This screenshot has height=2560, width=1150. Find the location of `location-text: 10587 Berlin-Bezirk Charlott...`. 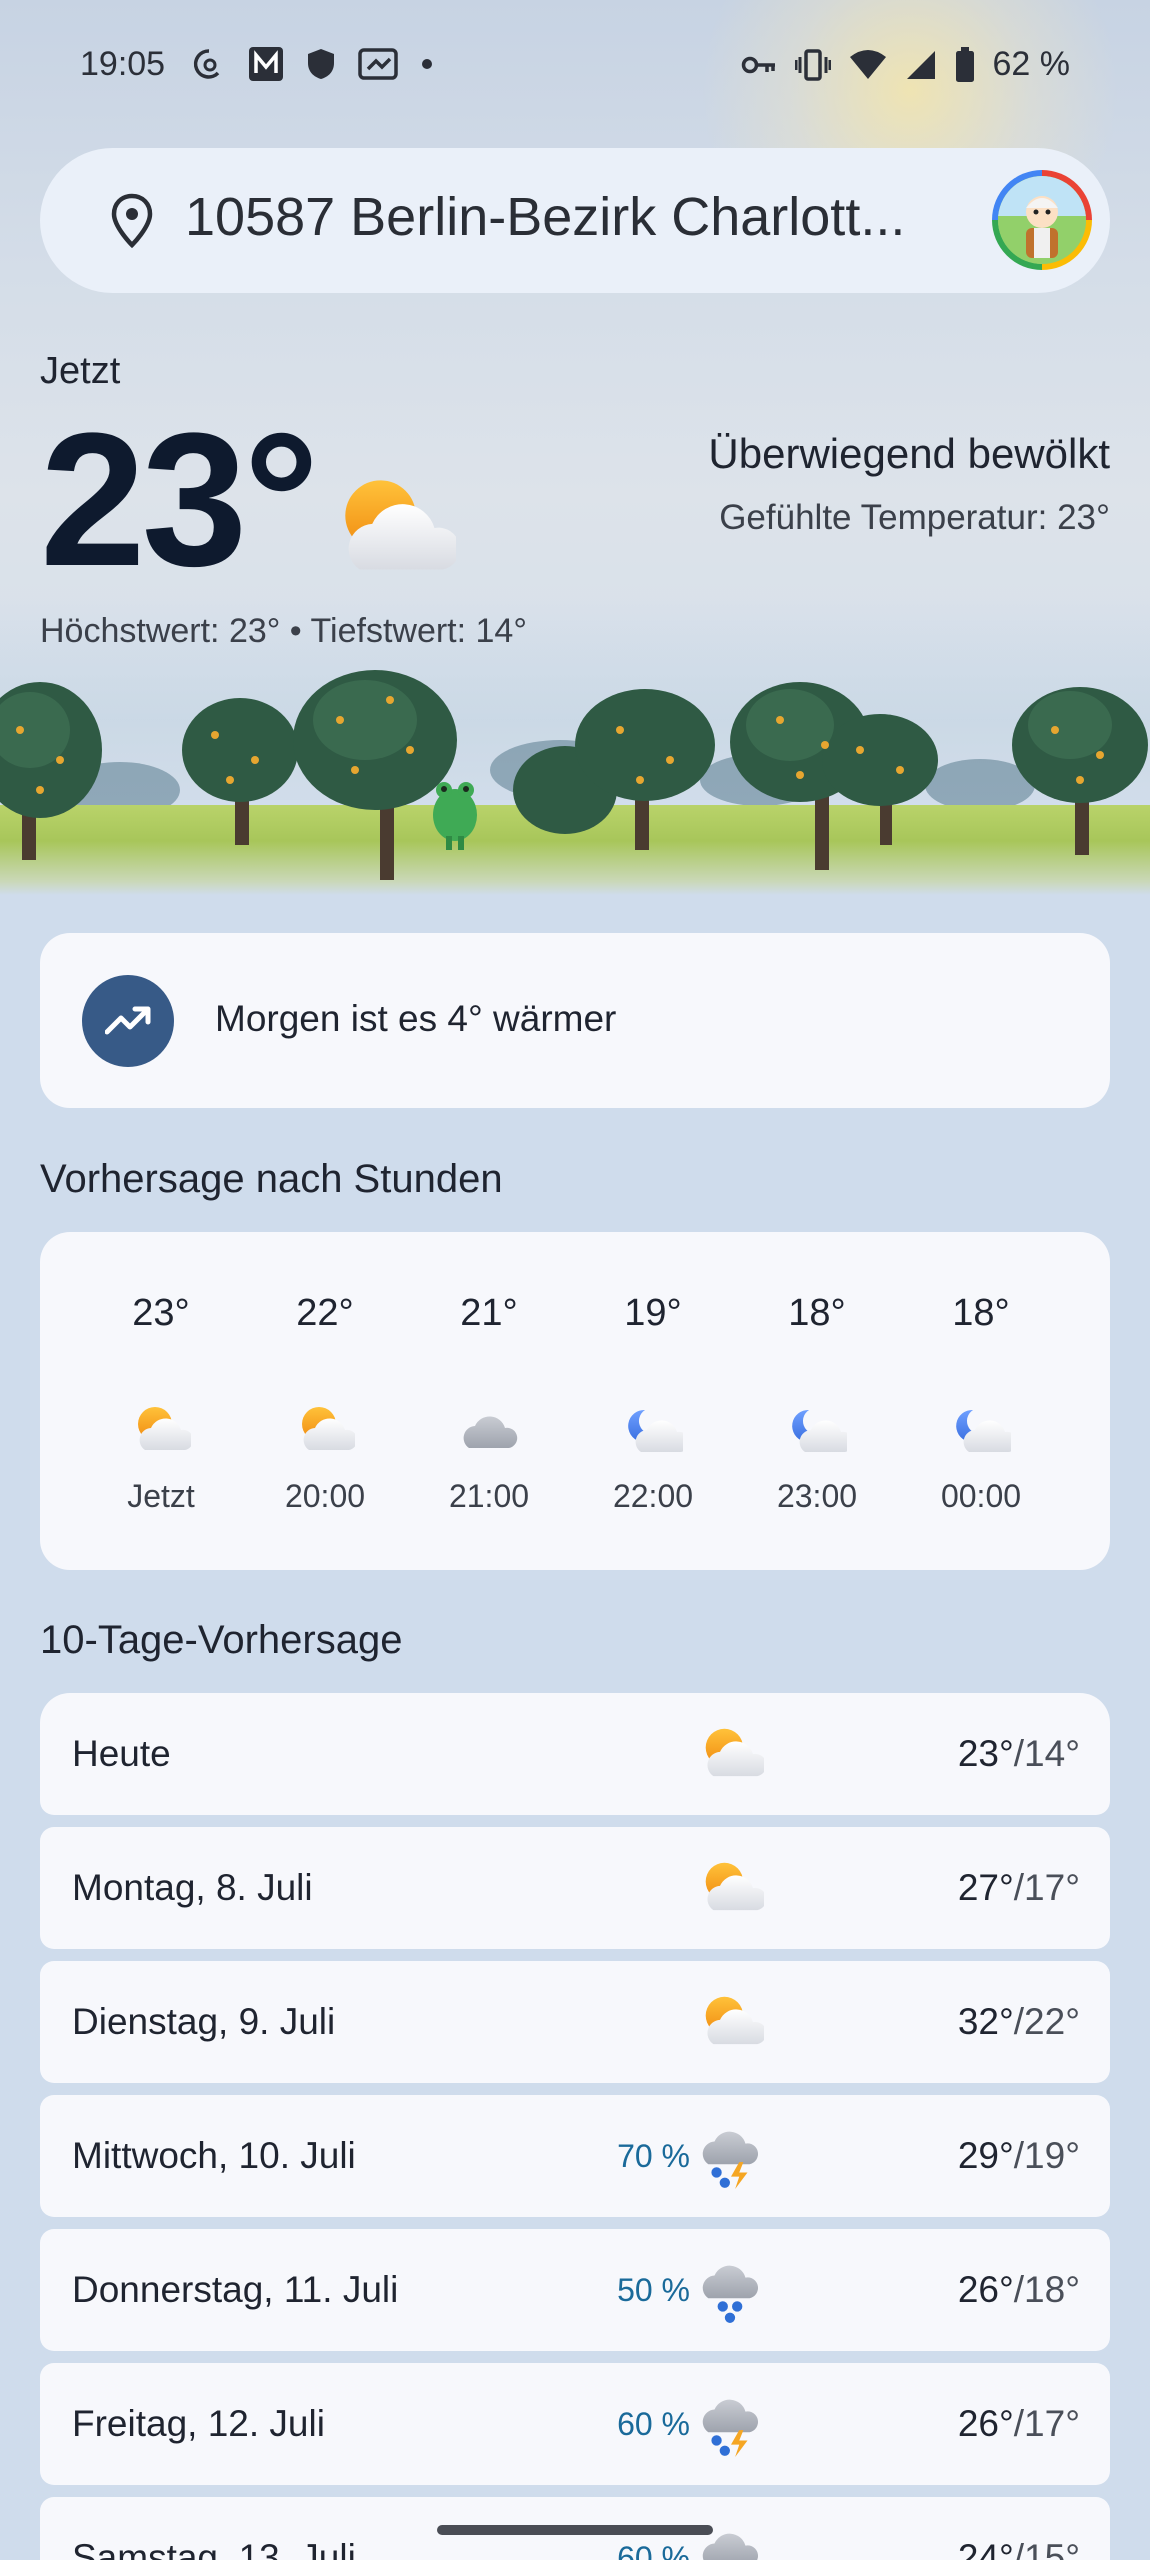

location-text: 10587 Berlin-Bezirk Charlott... is located at coordinates (545, 217).